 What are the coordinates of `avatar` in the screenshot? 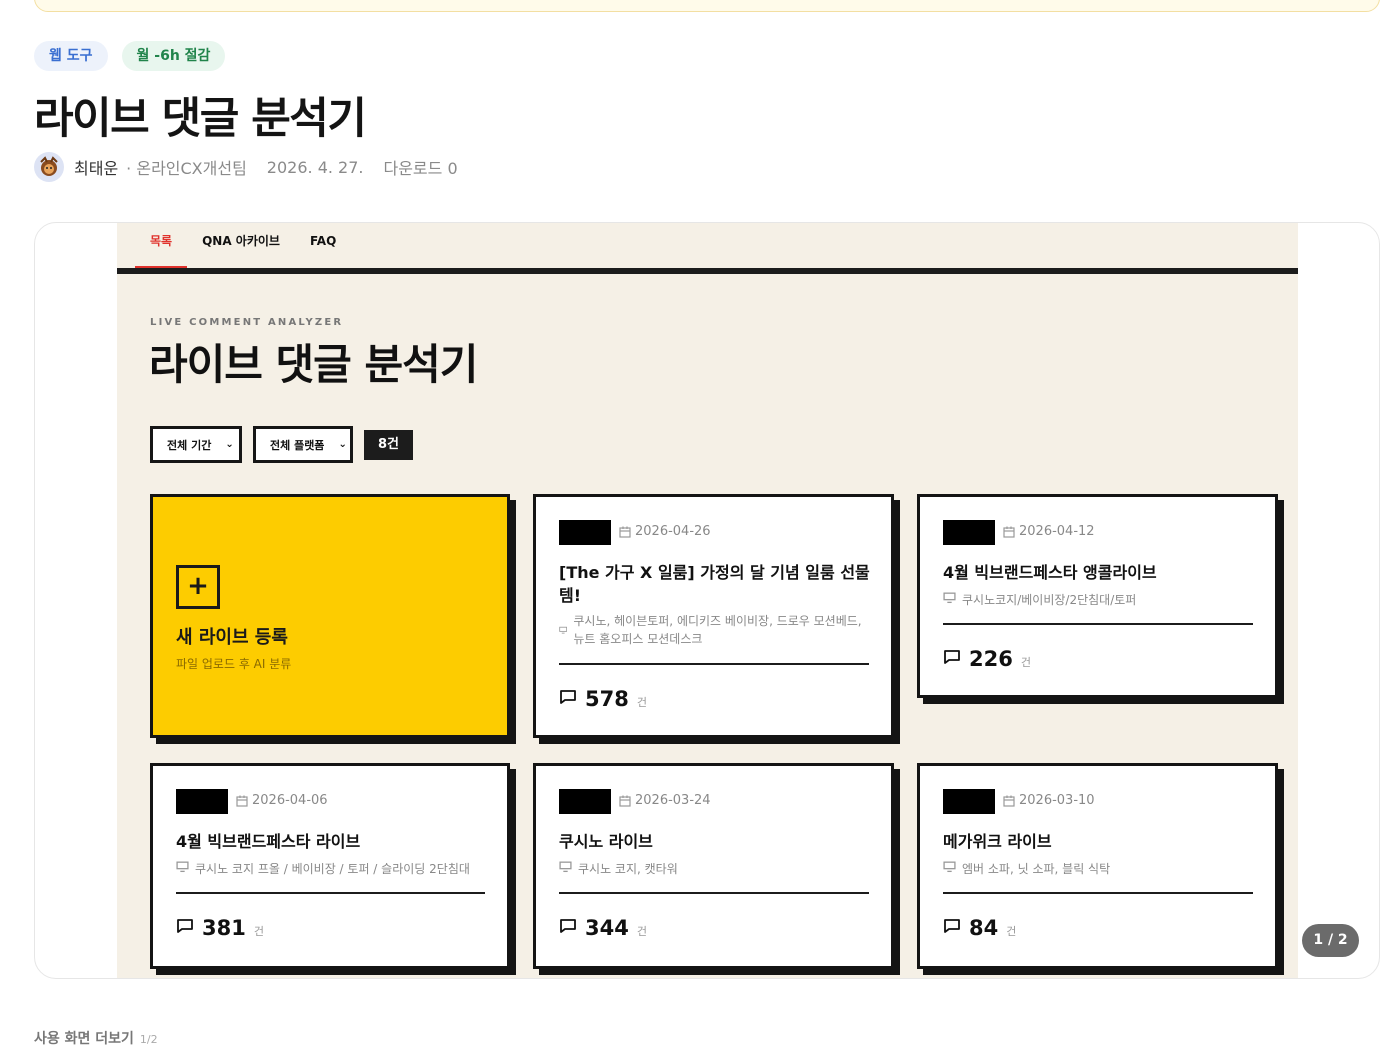 It's located at (49, 167).